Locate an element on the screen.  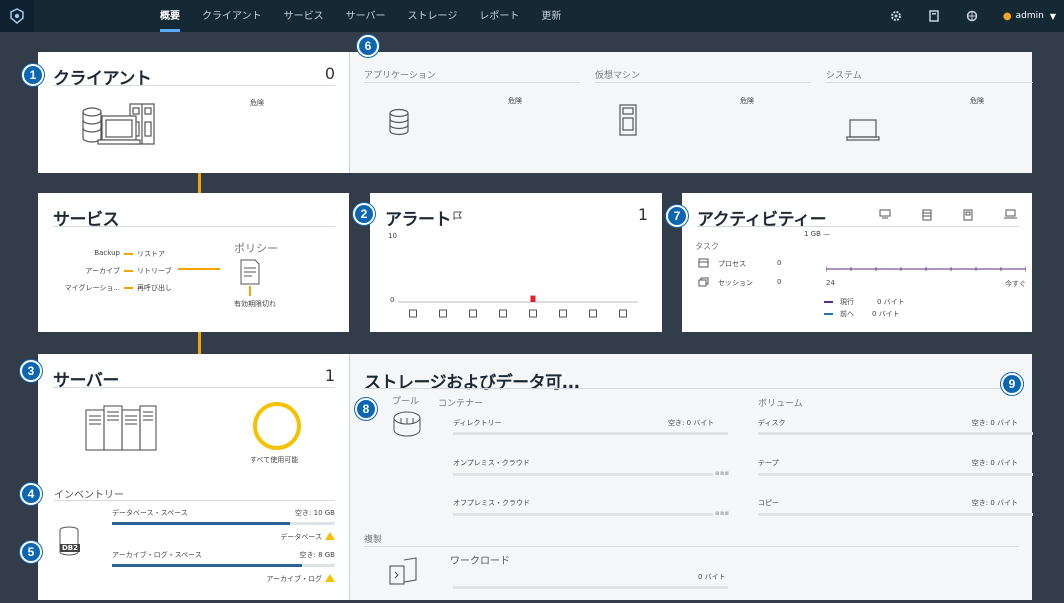
drive-icon is located at coordinates (563, 313).